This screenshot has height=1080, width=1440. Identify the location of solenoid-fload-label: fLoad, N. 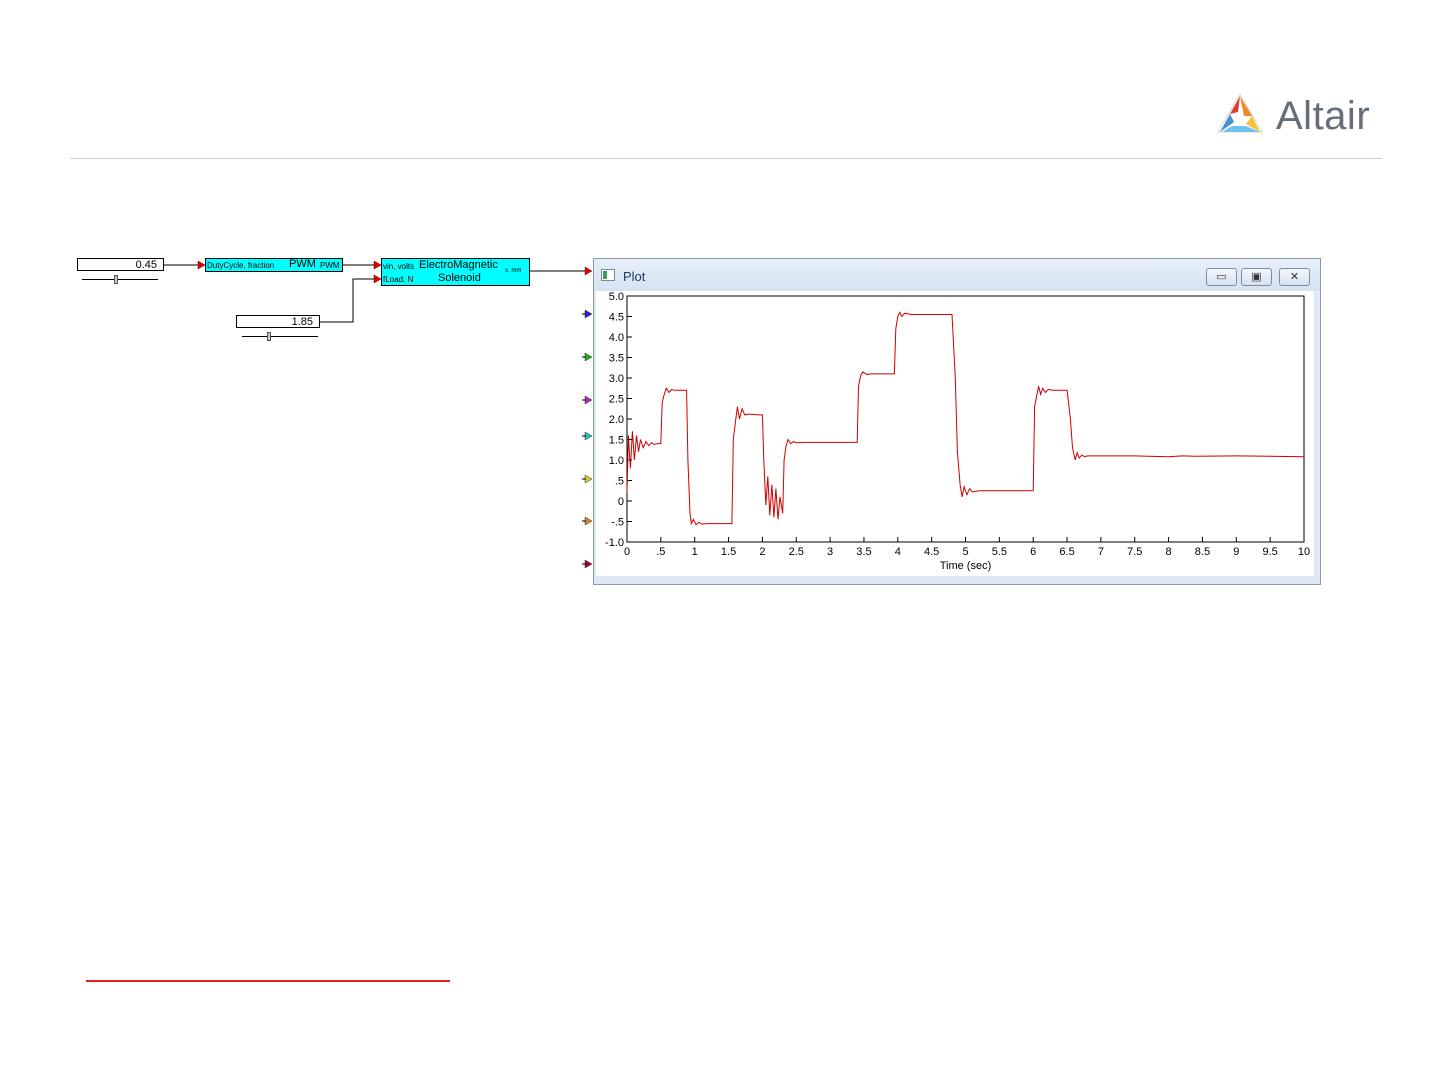
(398, 279).